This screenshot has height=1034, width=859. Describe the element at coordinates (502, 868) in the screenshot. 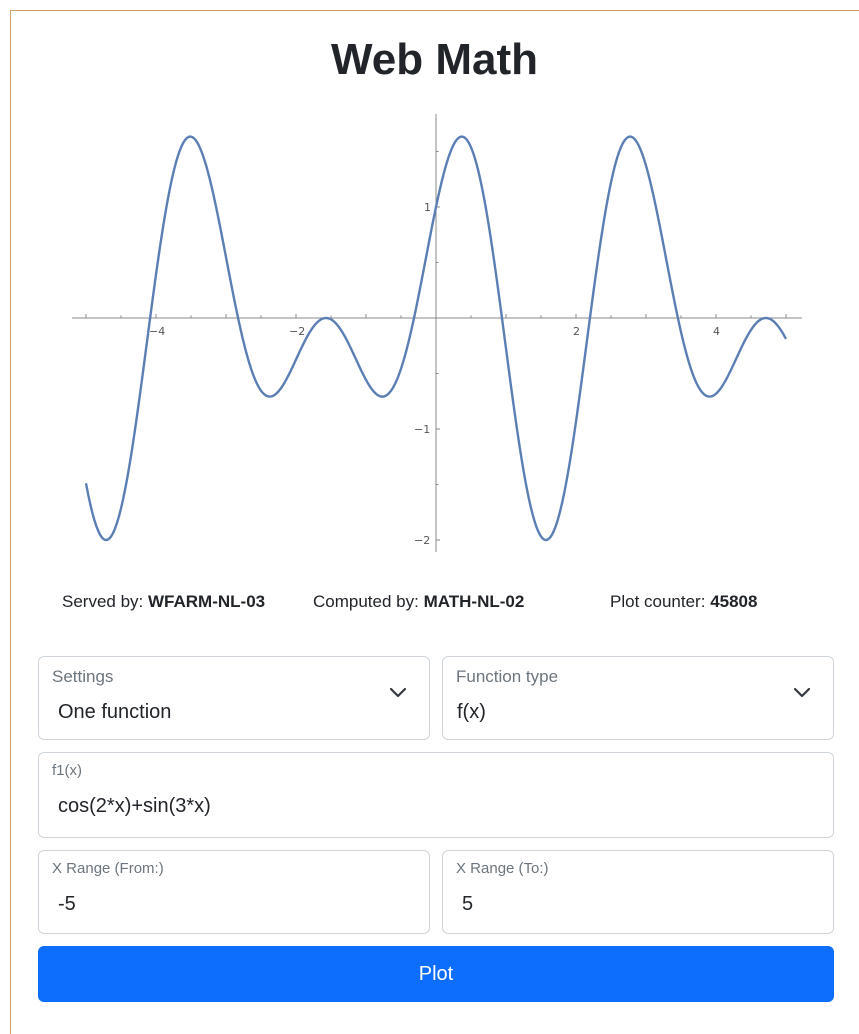

I see `x-range-to-label: X Range (To:)` at that location.